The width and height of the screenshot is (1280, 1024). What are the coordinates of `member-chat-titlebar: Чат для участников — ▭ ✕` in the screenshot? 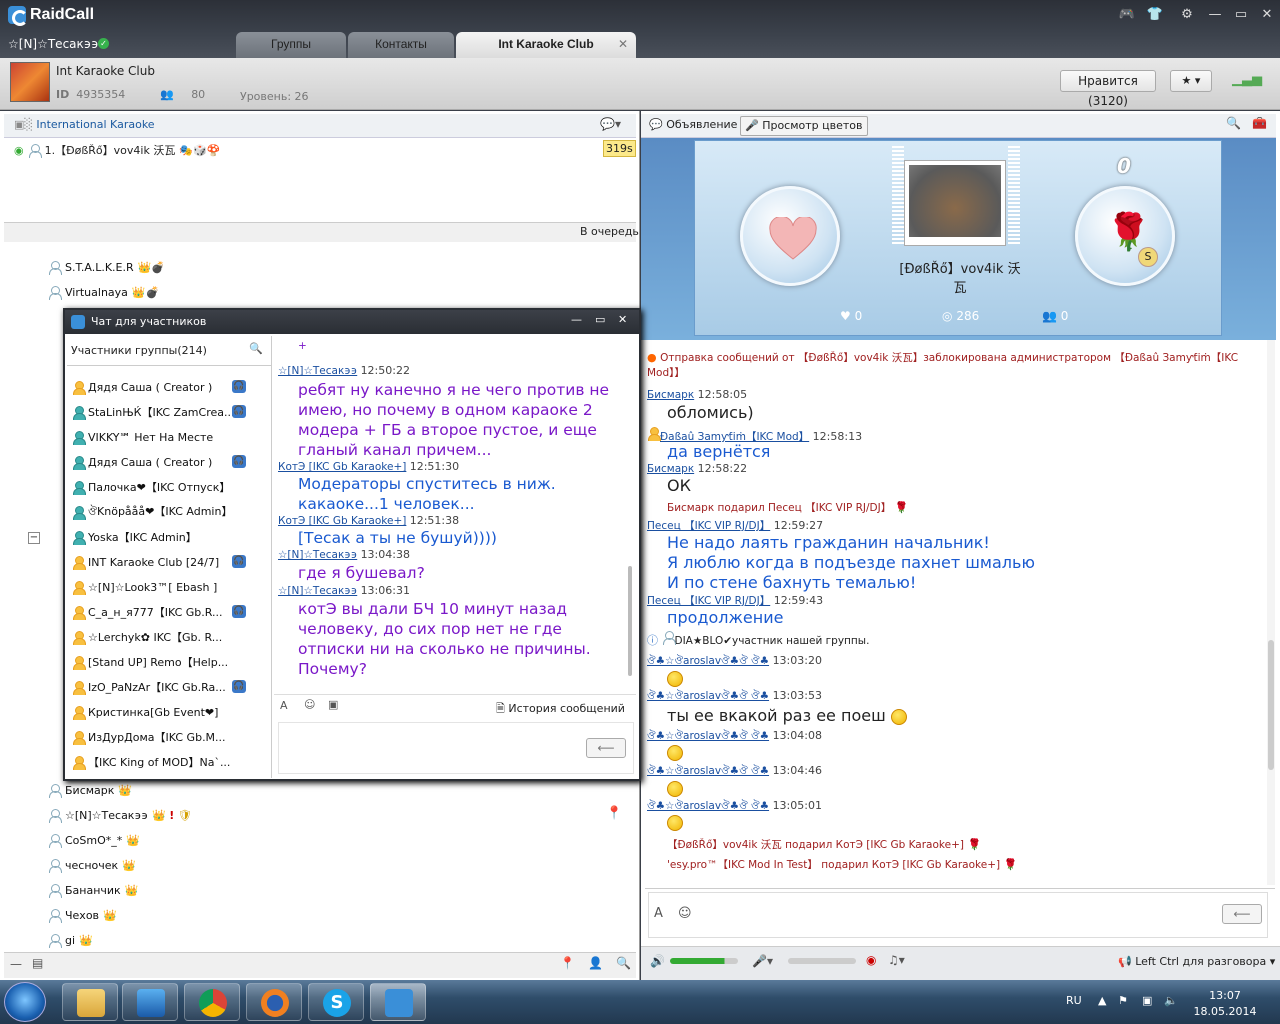 It's located at (352, 322).